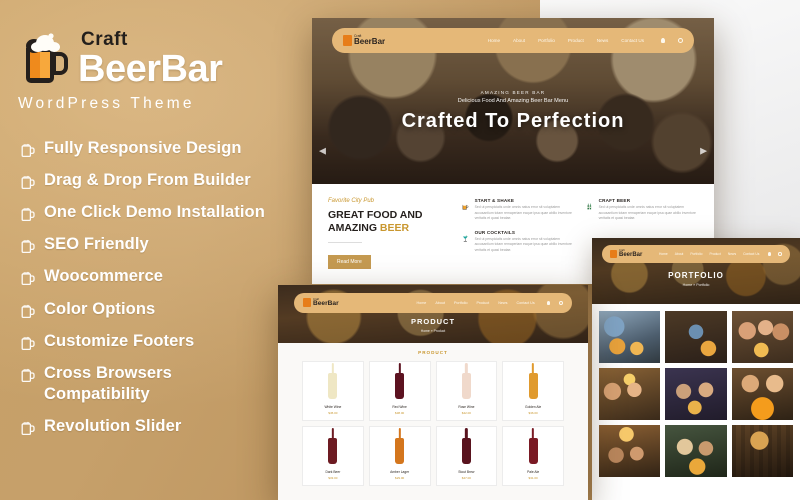 The width and height of the screenshot is (800, 500). I want to click on hero-eyebrow: AMAZING BEER BAR, so click(513, 92).